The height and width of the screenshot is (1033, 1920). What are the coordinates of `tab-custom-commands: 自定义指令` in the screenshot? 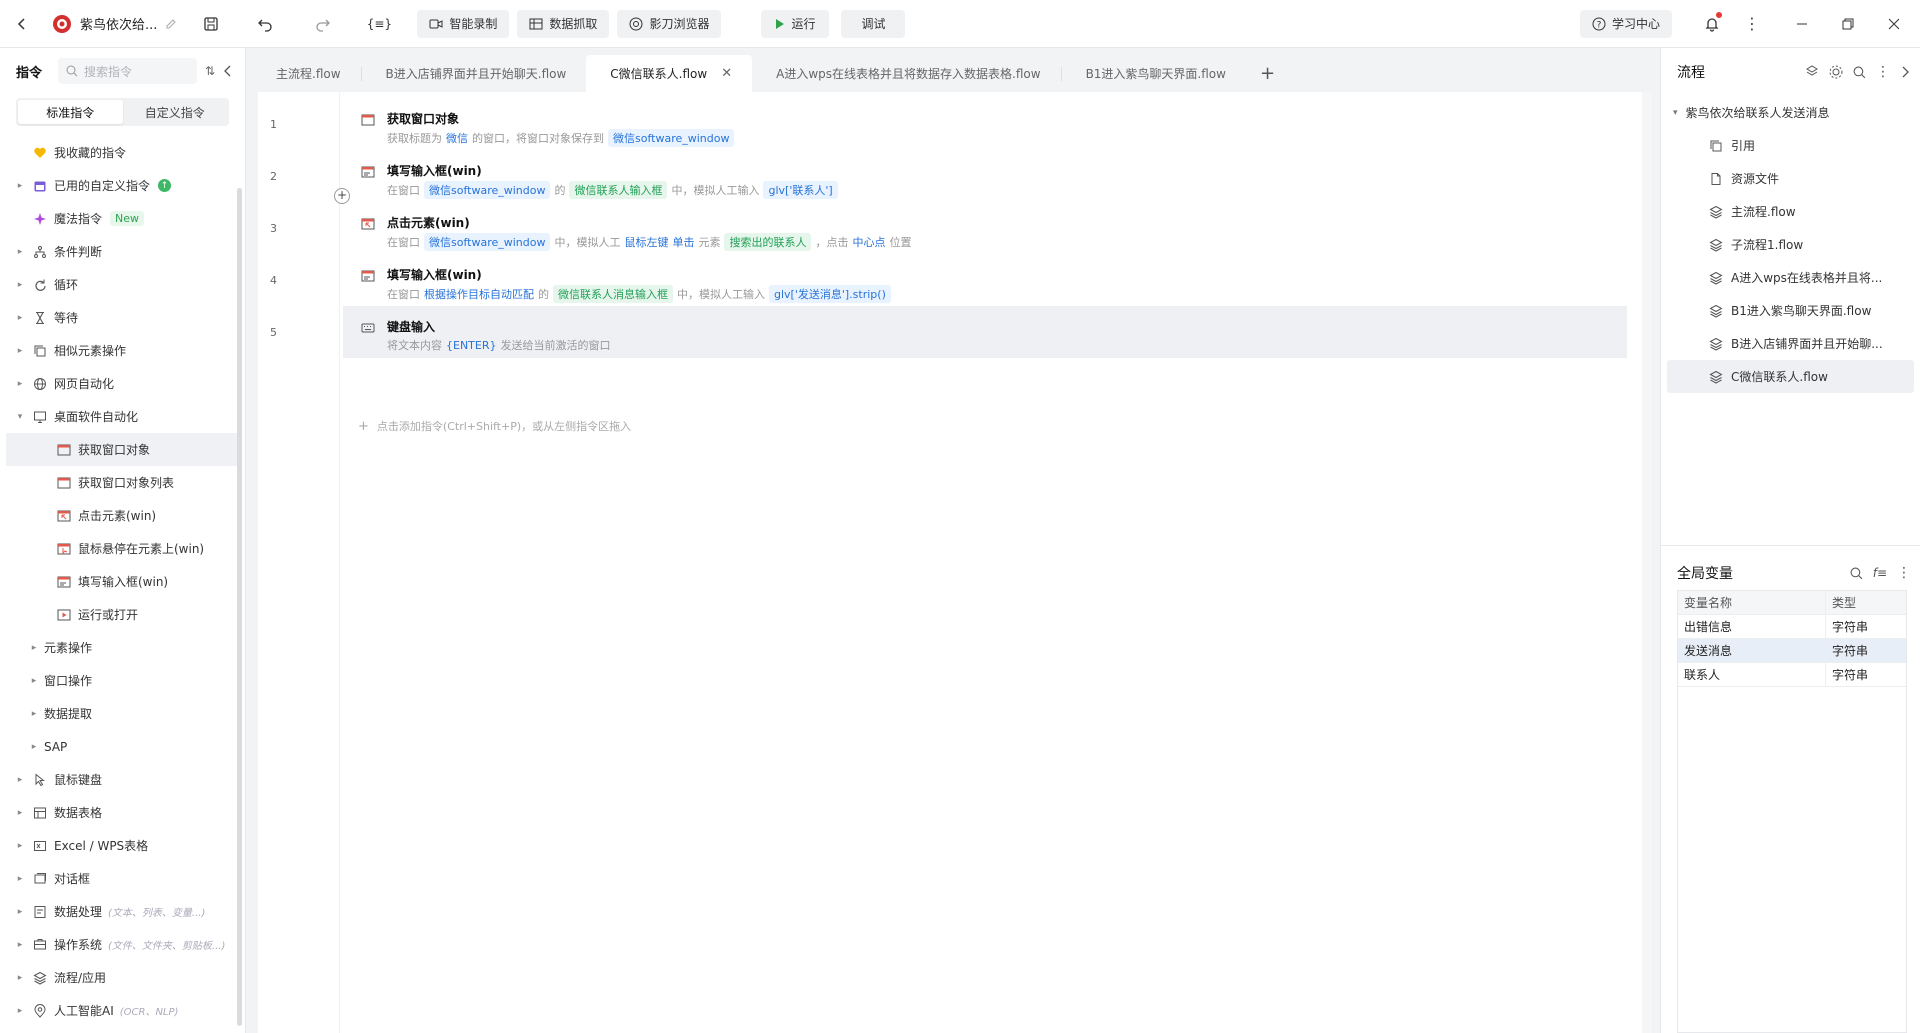 It's located at (175, 112).